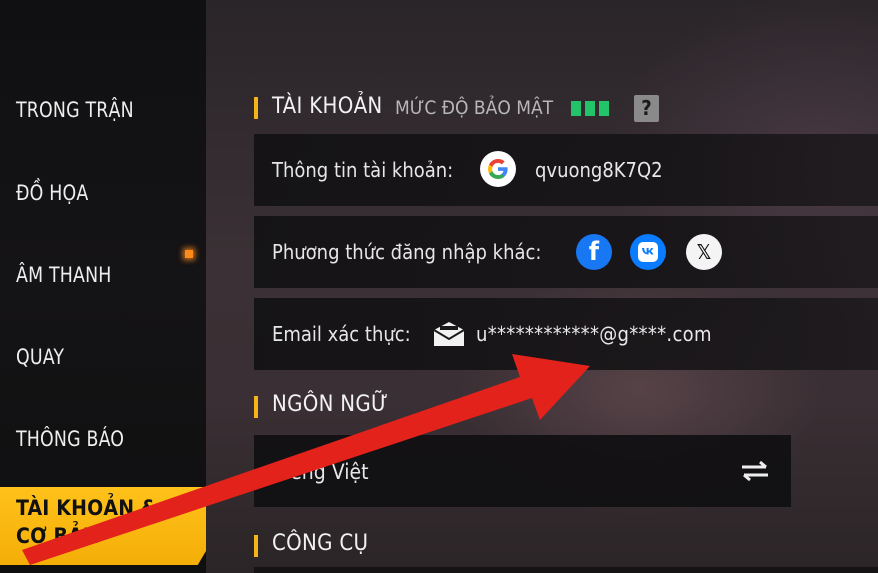 This screenshot has height=573, width=878. What do you see at coordinates (330, 404) in the screenshot?
I see `language-section-title: NGÔN NGỮ` at bounding box center [330, 404].